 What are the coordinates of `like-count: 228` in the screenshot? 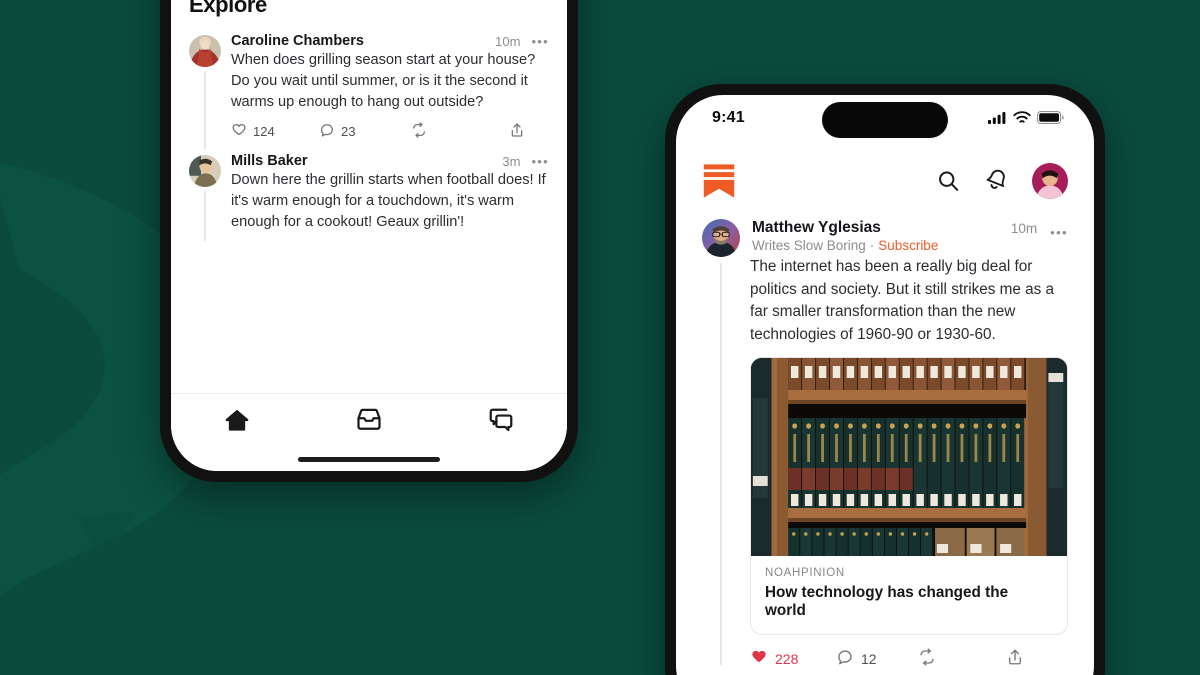 It's located at (787, 658).